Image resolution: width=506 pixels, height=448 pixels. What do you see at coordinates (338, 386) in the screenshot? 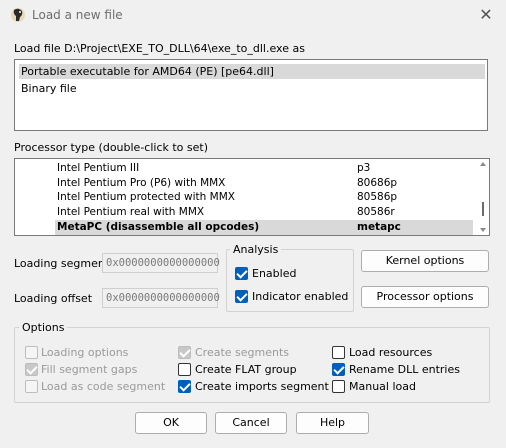
I see `manual-load-checkbox` at bounding box center [338, 386].